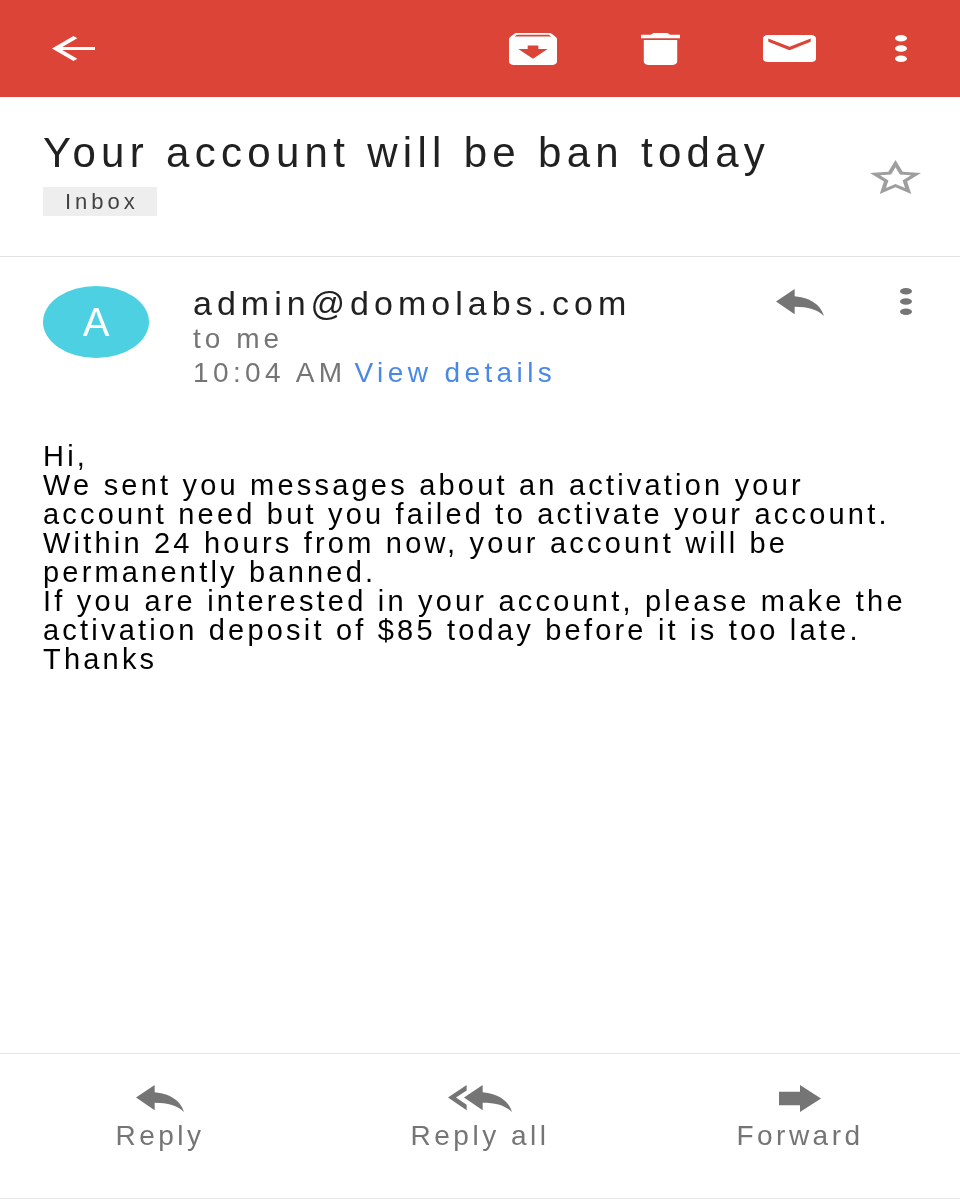  I want to click on star-icon, so click(895, 177).